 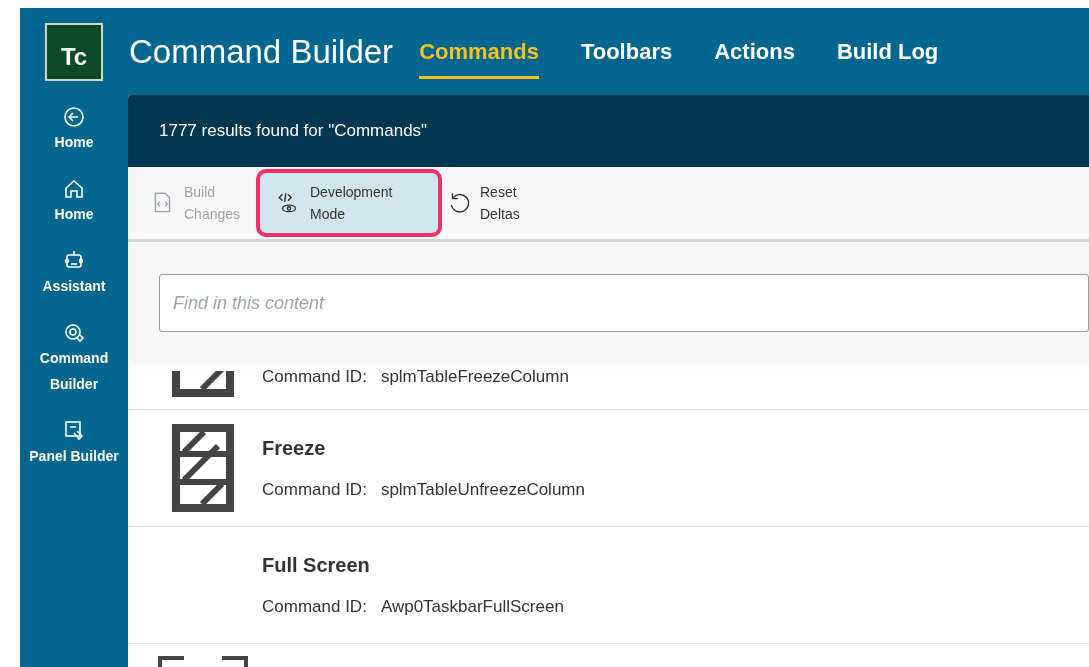 What do you see at coordinates (293, 131) in the screenshot?
I see `results-count-text: 1777 results found for "Commands"` at bounding box center [293, 131].